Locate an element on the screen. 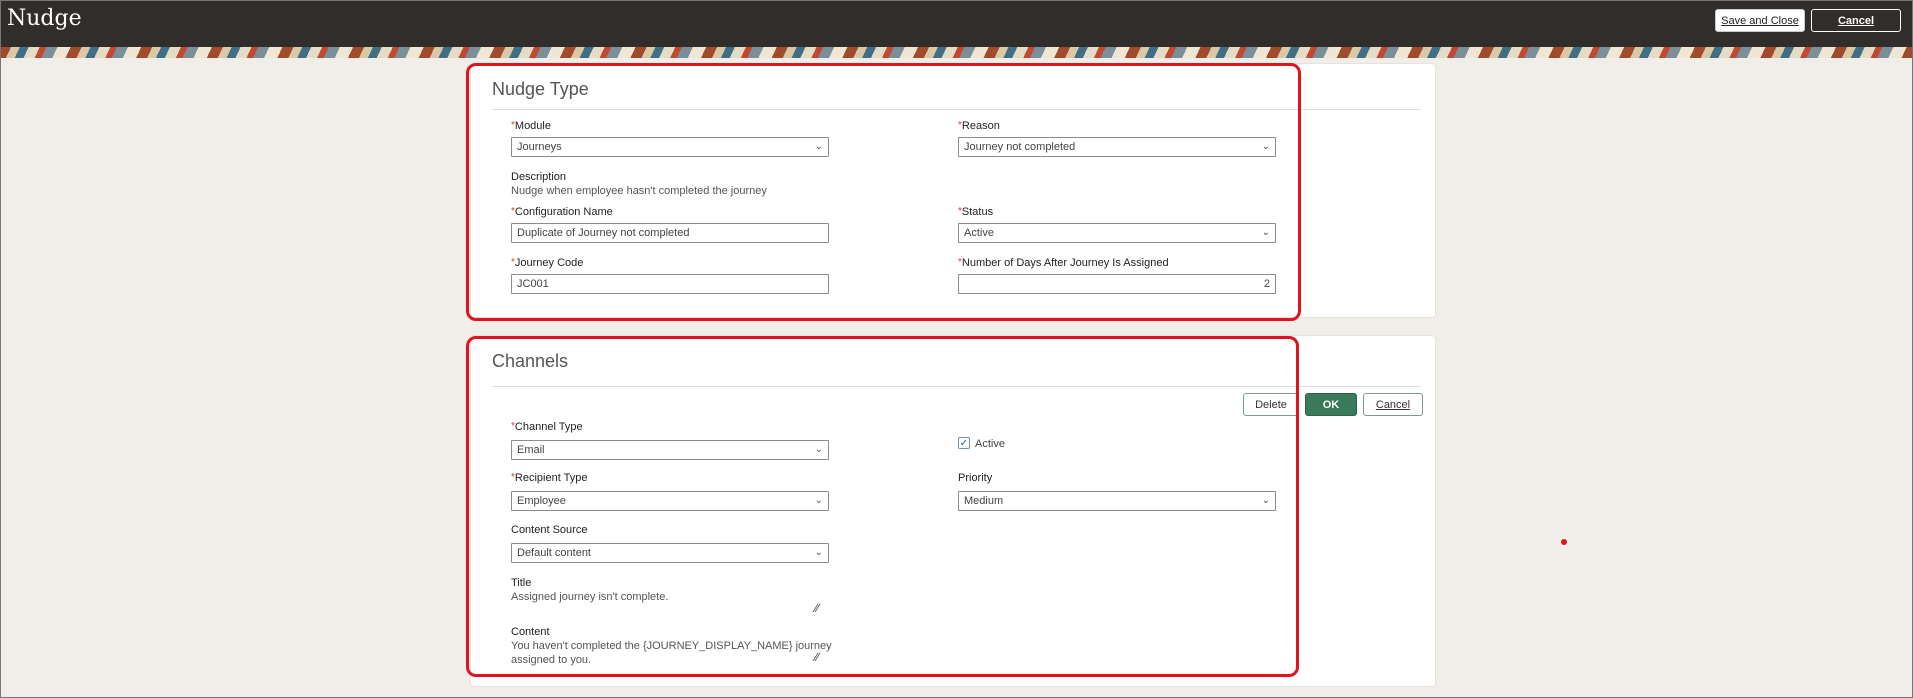  recipient-type-label: *Recipient Type is located at coordinates (549, 478).